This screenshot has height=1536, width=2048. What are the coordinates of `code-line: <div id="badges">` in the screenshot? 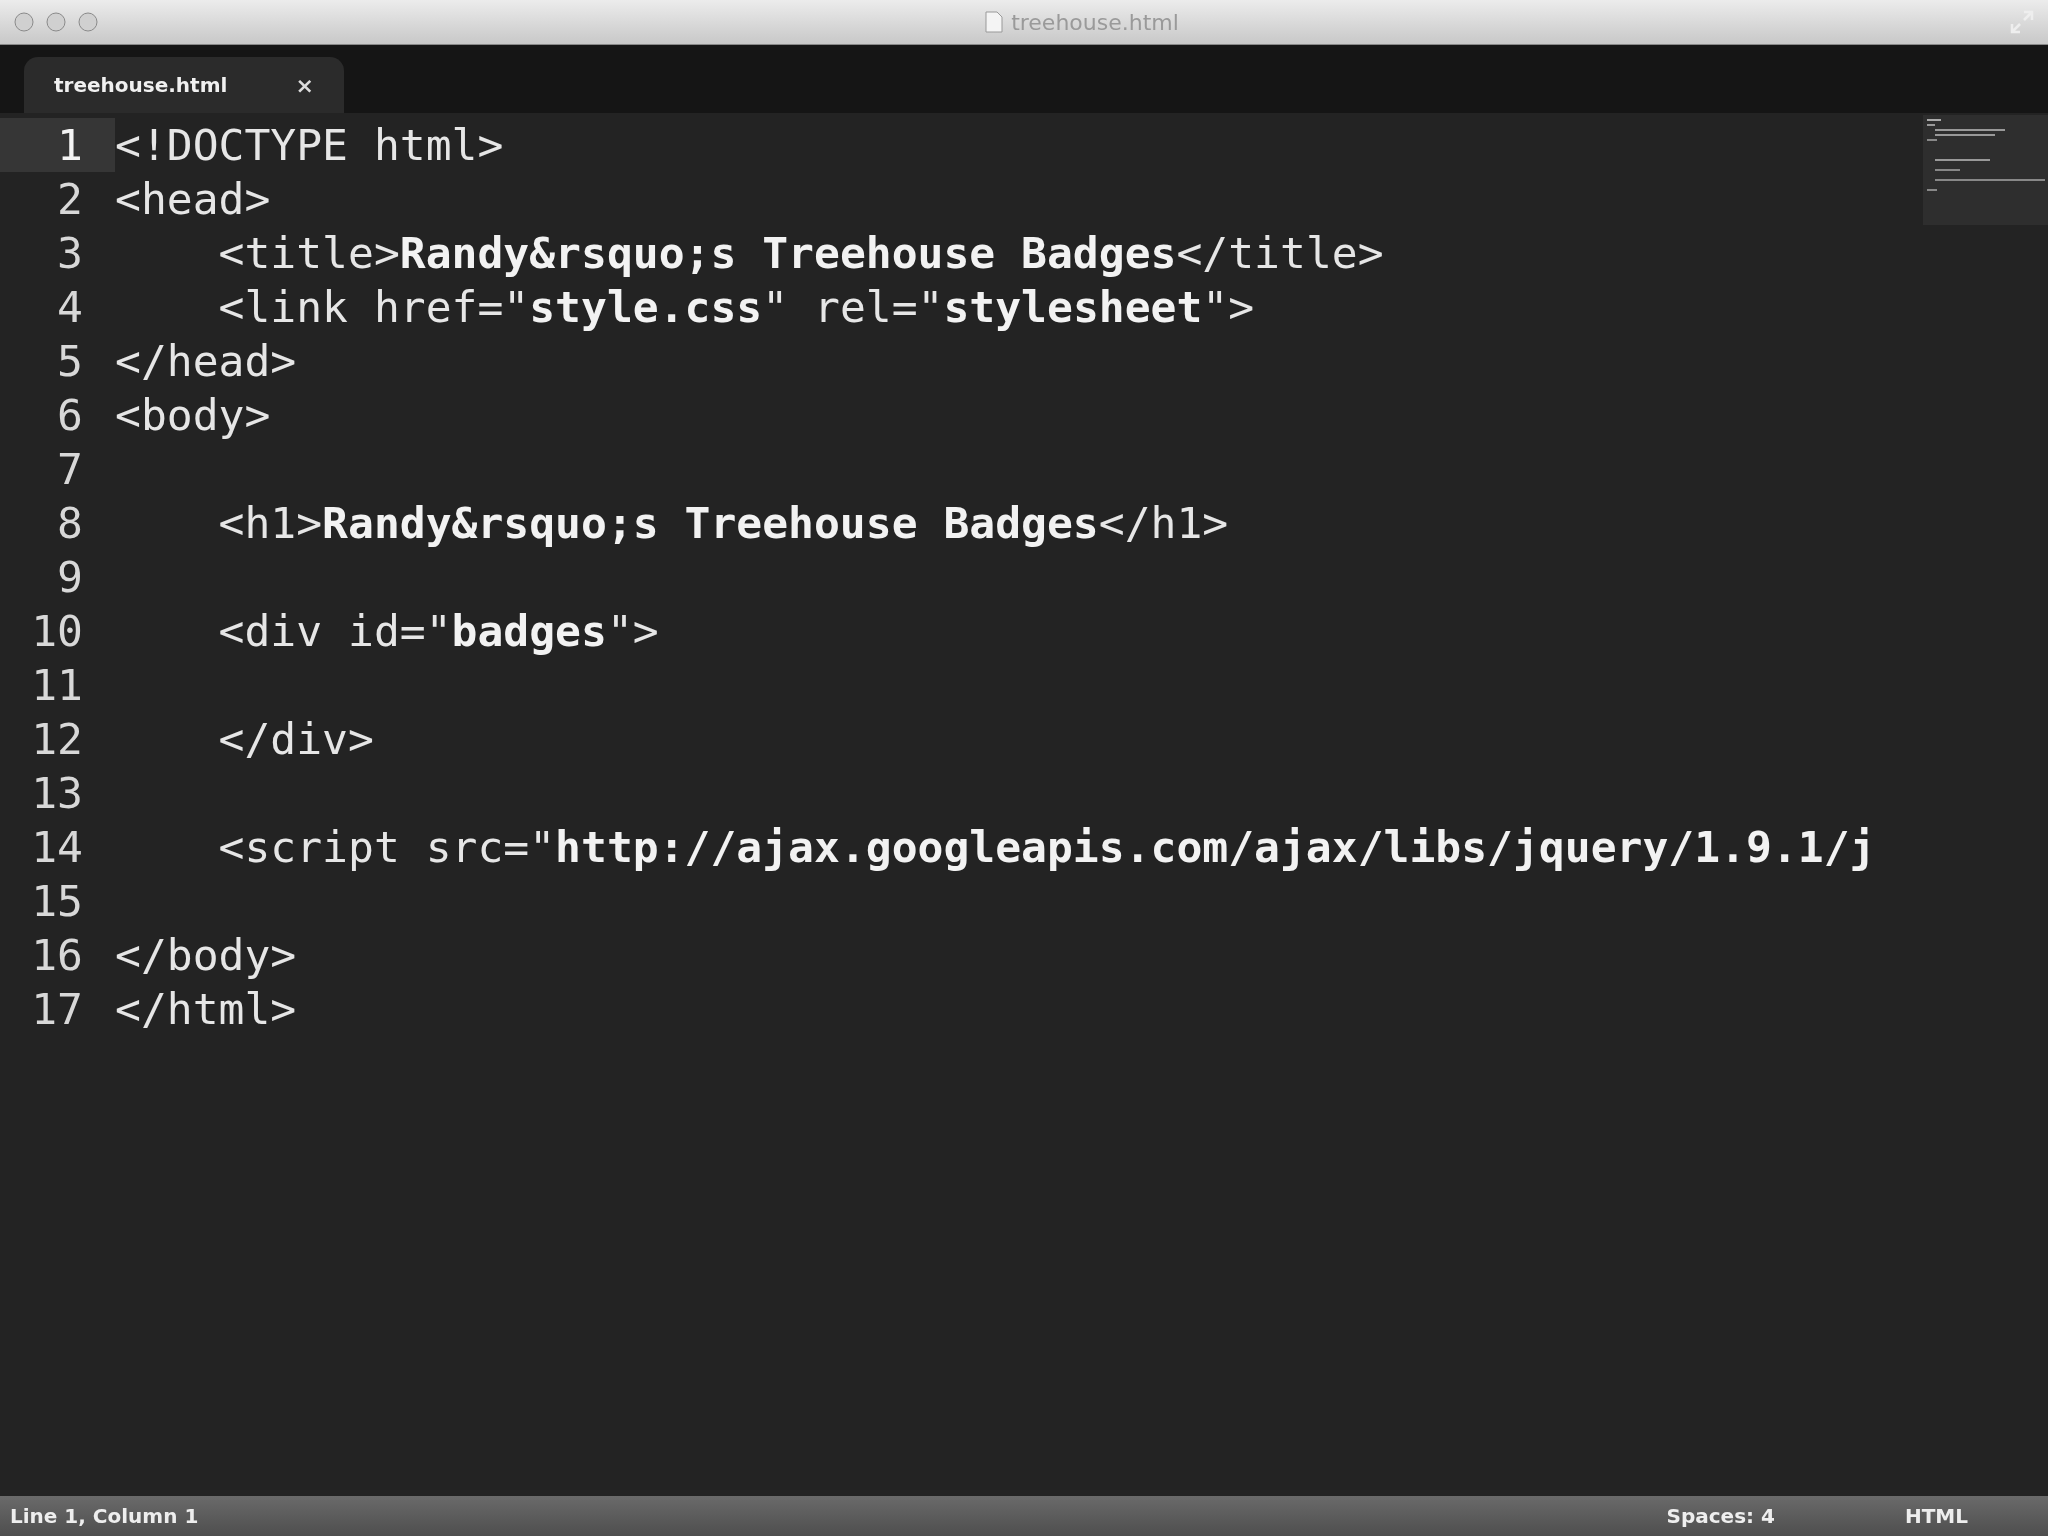 It's located at (438, 631).